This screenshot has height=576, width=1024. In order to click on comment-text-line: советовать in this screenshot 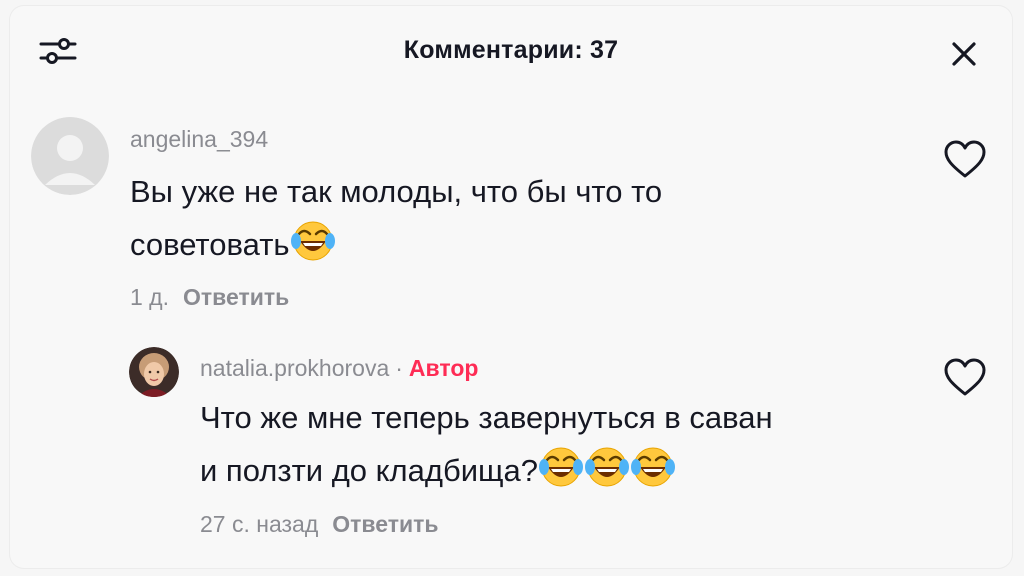, I will do `click(520, 244)`.